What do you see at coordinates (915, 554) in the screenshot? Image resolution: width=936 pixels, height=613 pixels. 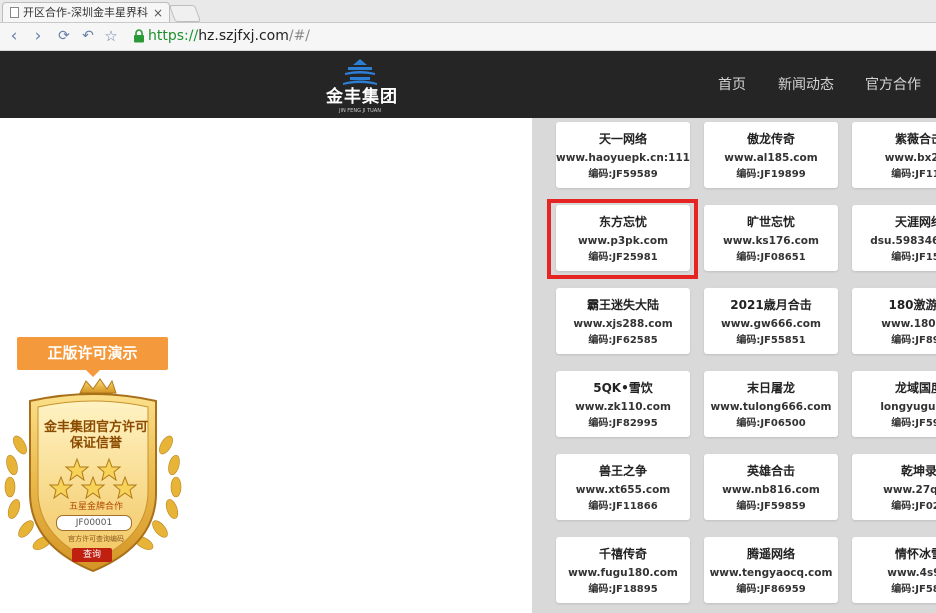 I see `partner-name: 情怀冰雪` at bounding box center [915, 554].